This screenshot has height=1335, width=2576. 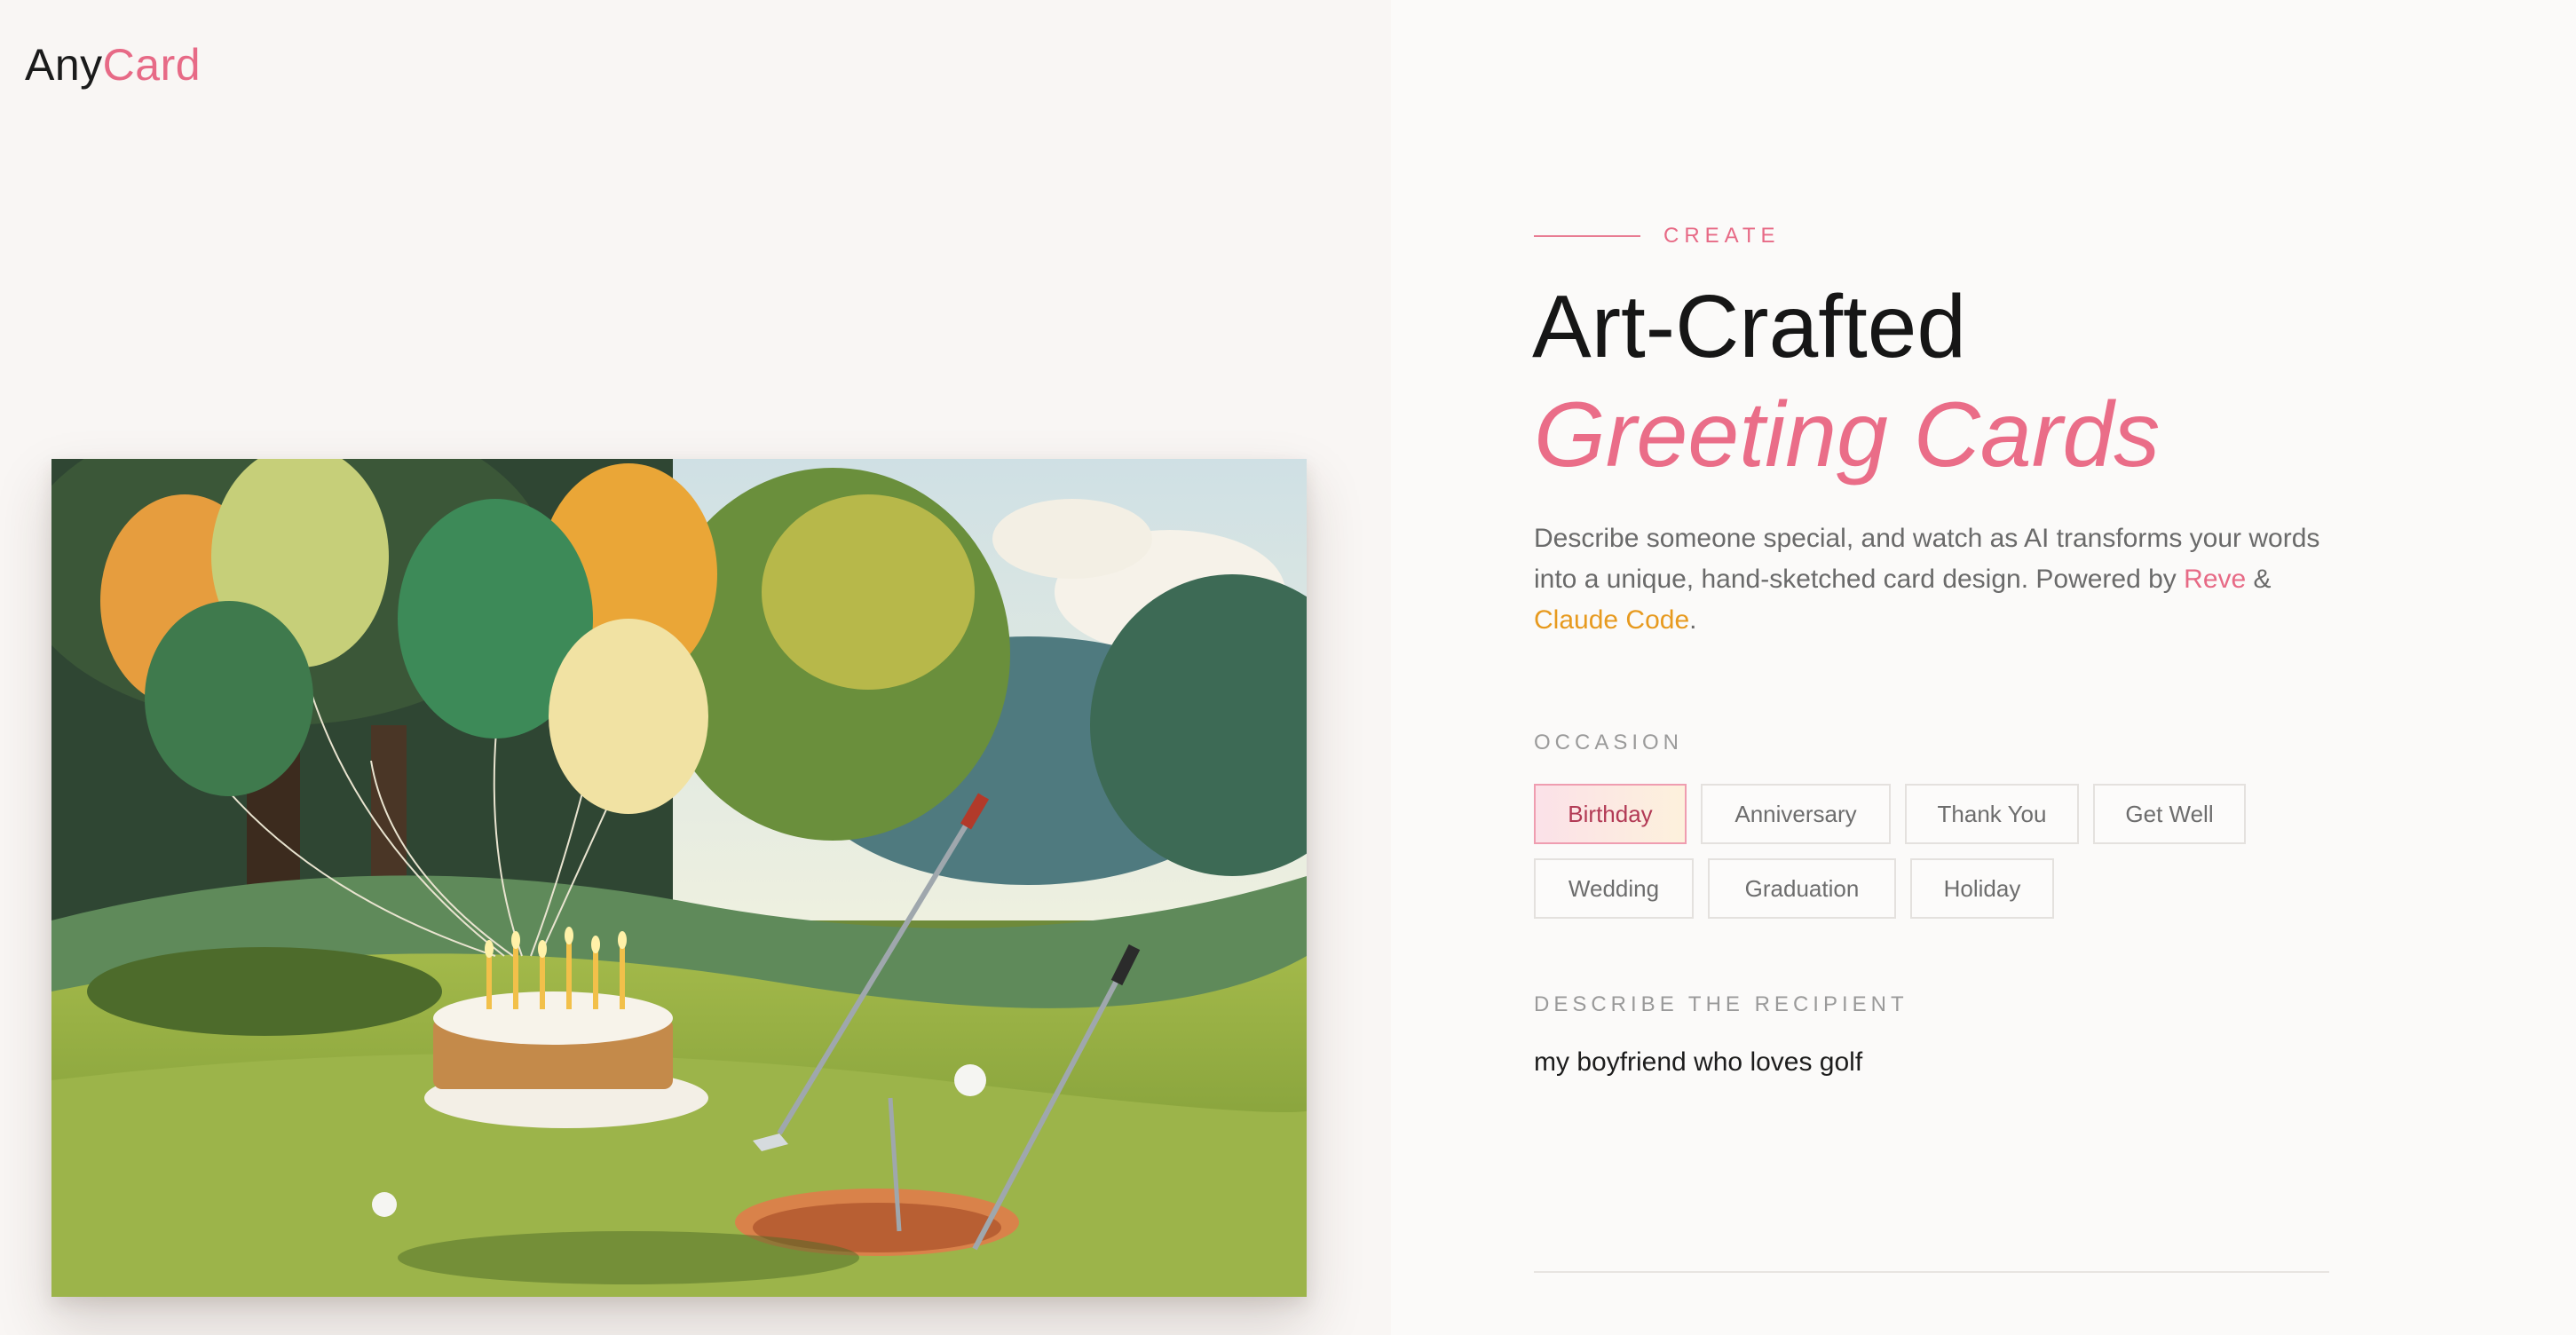 What do you see at coordinates (1693, 620) in the screenshot?
I see `period: .` at bounding box center [1693, 620].